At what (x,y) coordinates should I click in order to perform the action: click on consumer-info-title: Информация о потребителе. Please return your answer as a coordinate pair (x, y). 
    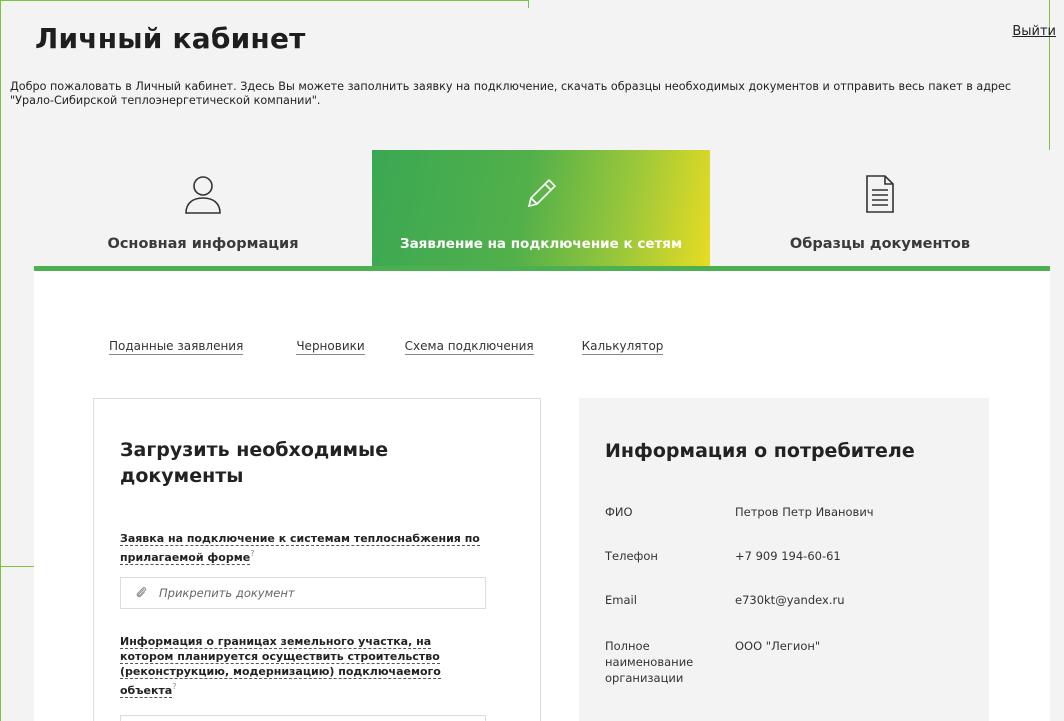
    Looking at the image, I should click on (760, 451).